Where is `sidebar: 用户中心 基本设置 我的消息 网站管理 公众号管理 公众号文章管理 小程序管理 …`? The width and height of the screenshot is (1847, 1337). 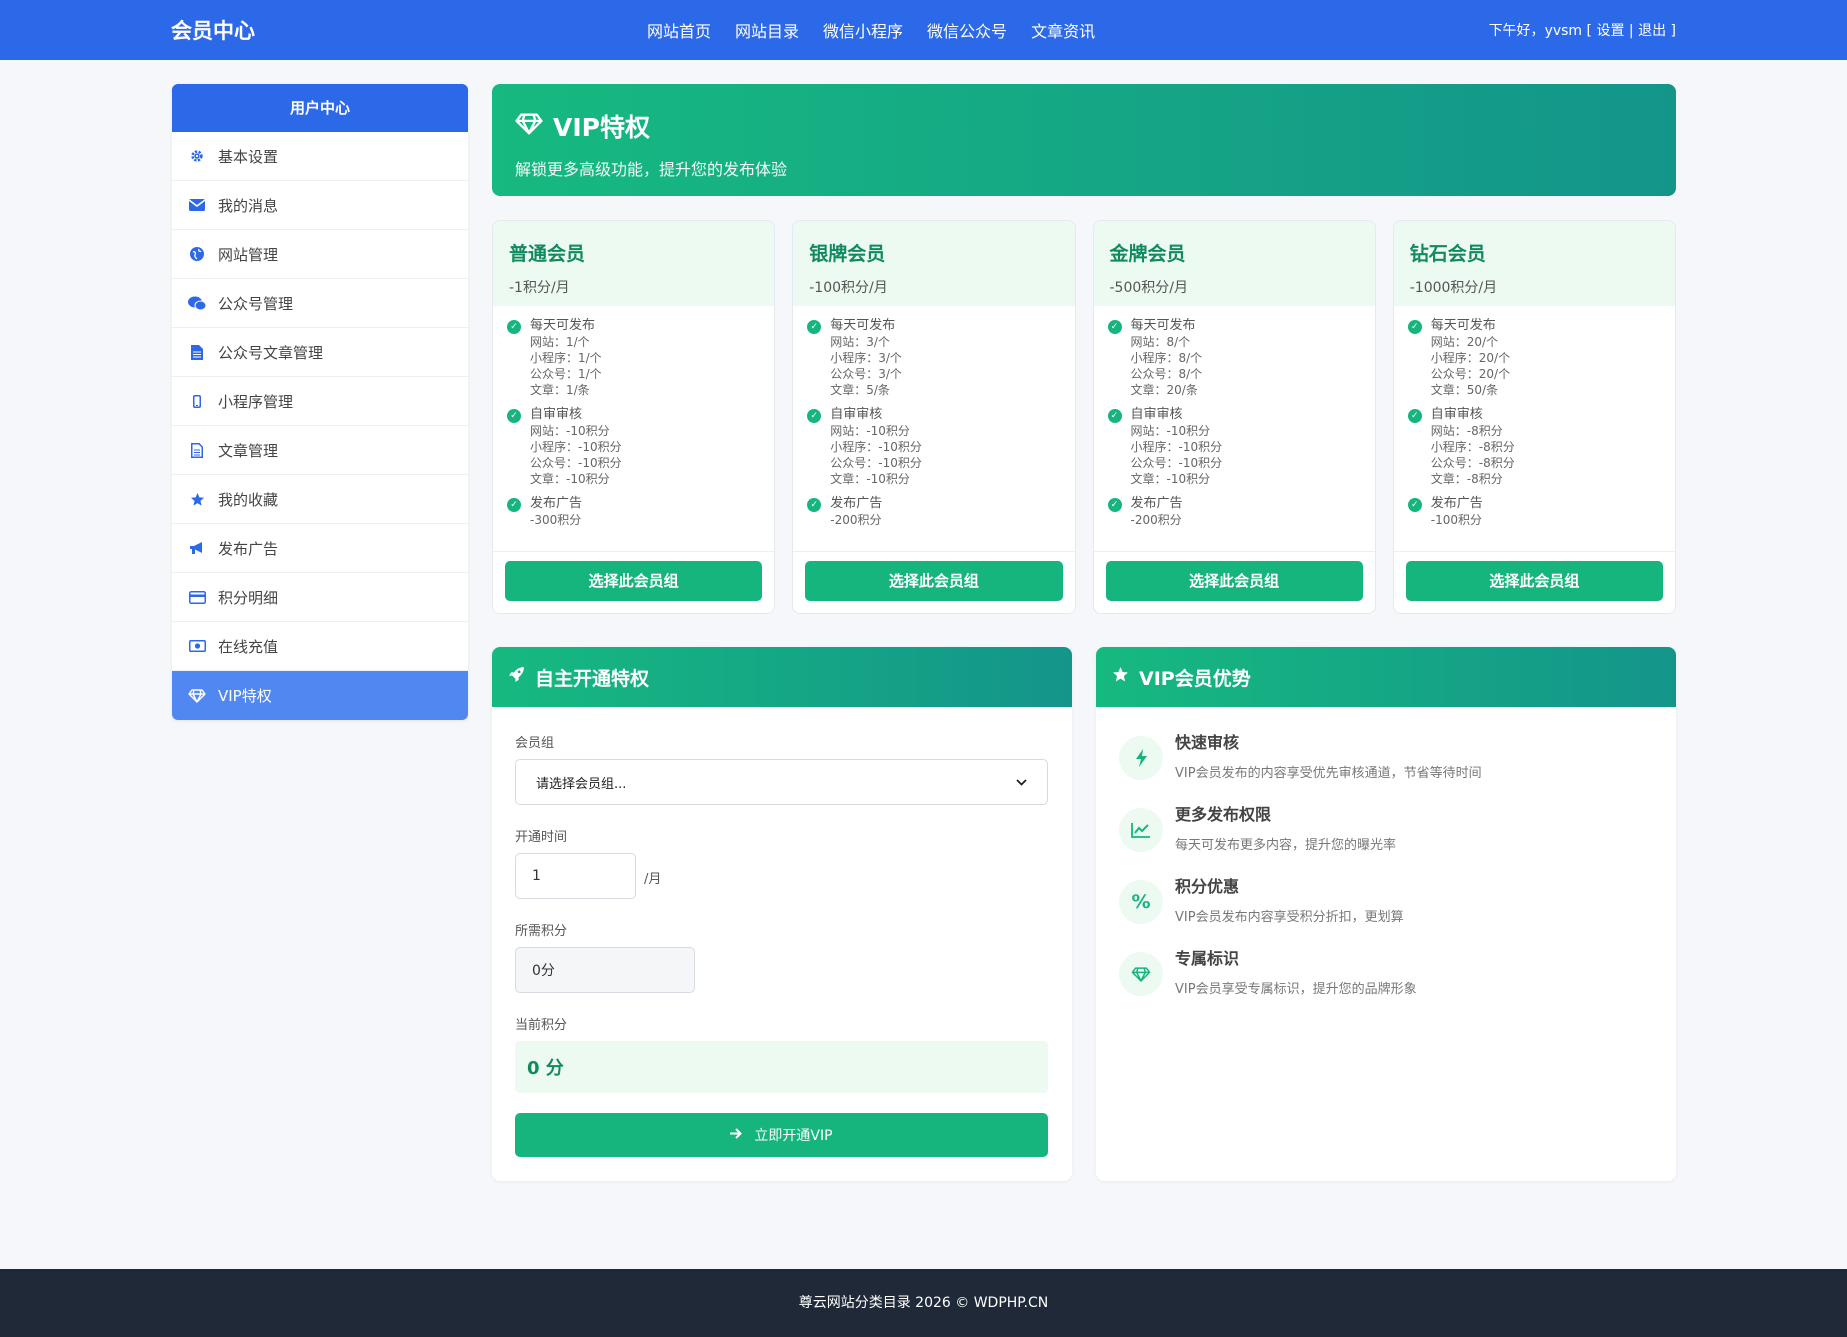 sidebar: 用户中心 基本设置 我的消息 网站管理 公众号管理 公众号文章管理 小程序管理 … is located at coordinates (320, 402).